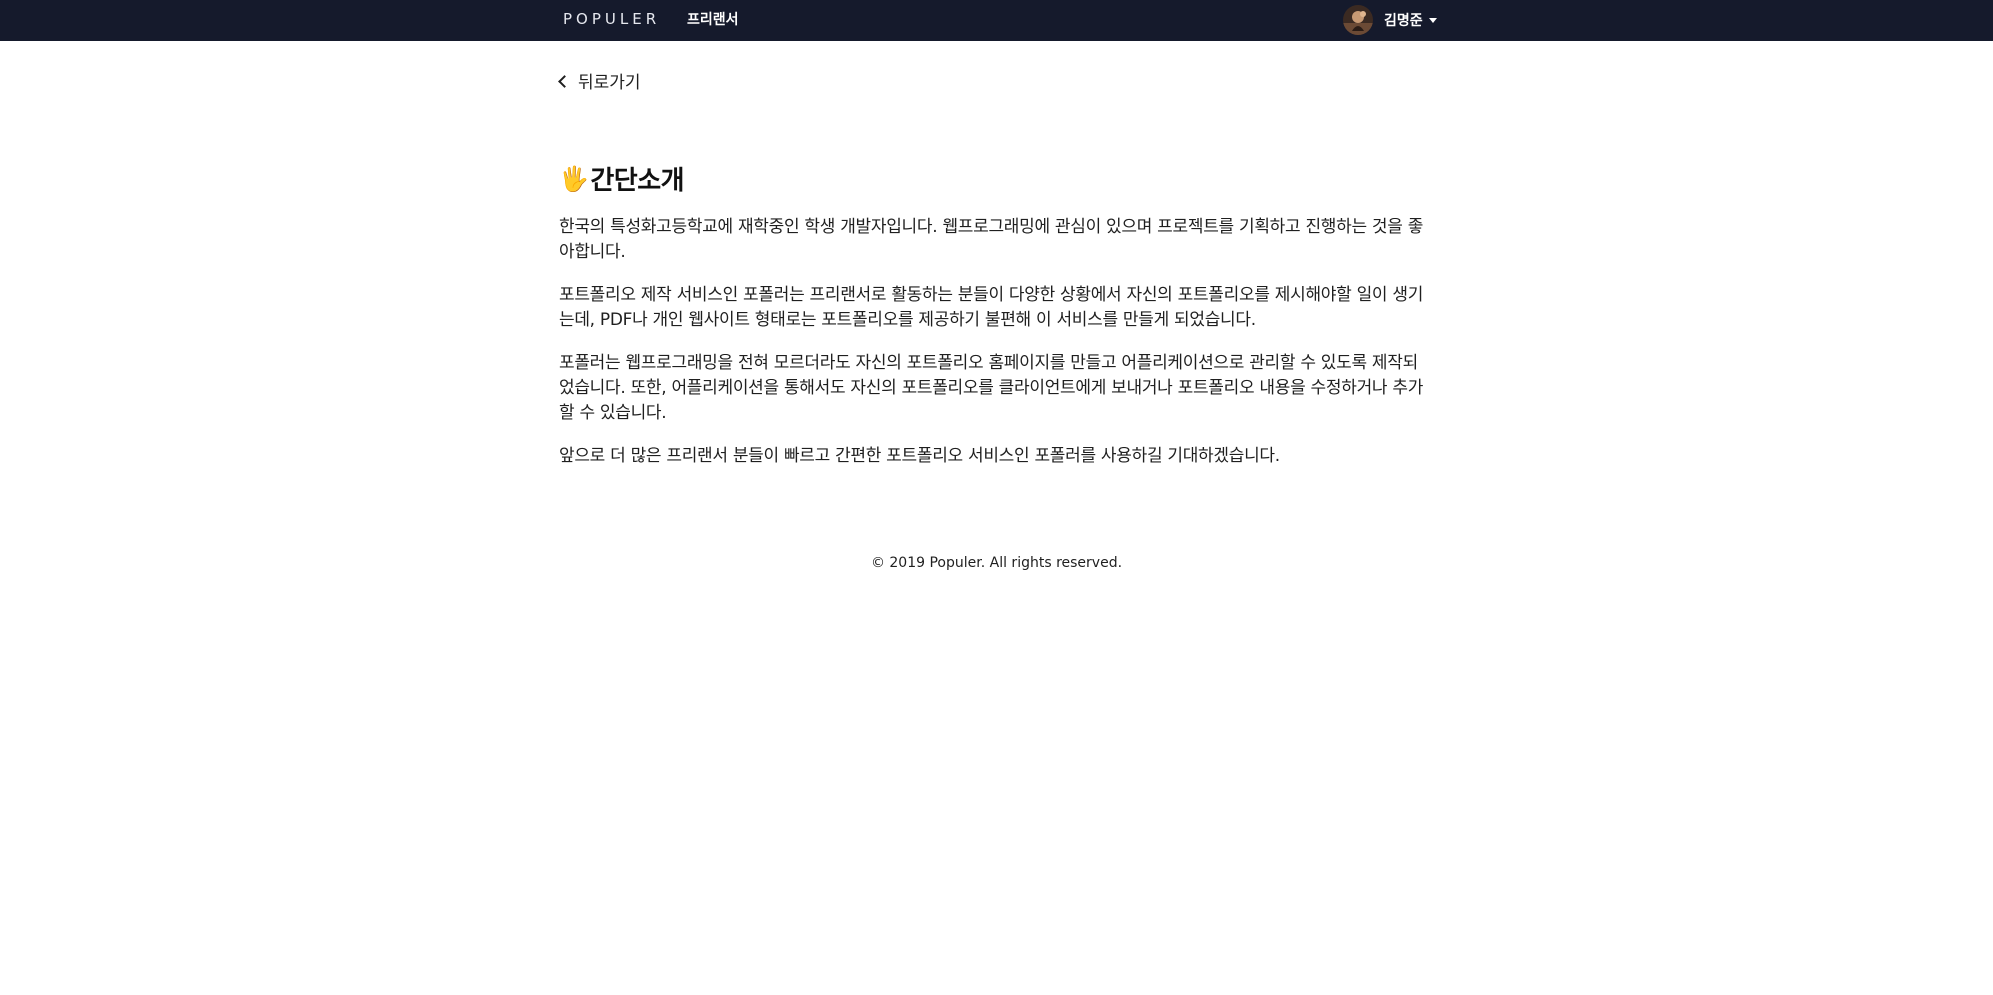 This screenshot has height=995, width=1993. What do you see at coordinates (611, 19) in the screenshot?
I see `populer-logo: POPULER` at bounding box center [611, 19].